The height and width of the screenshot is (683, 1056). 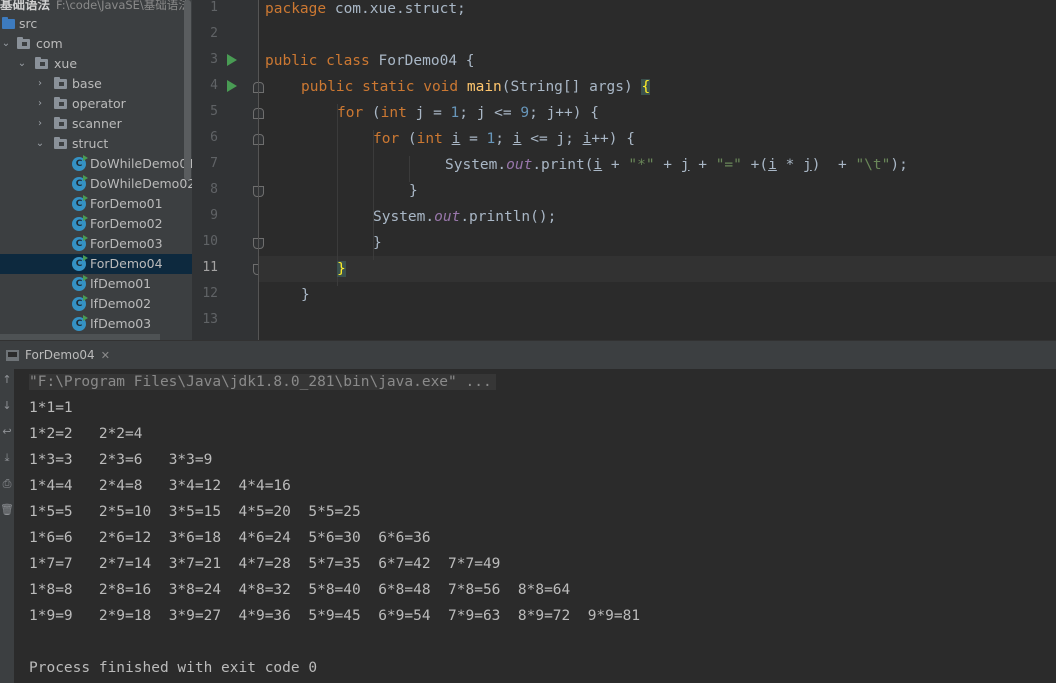 I want to click on code-token: main, so click(x=480, y=87).